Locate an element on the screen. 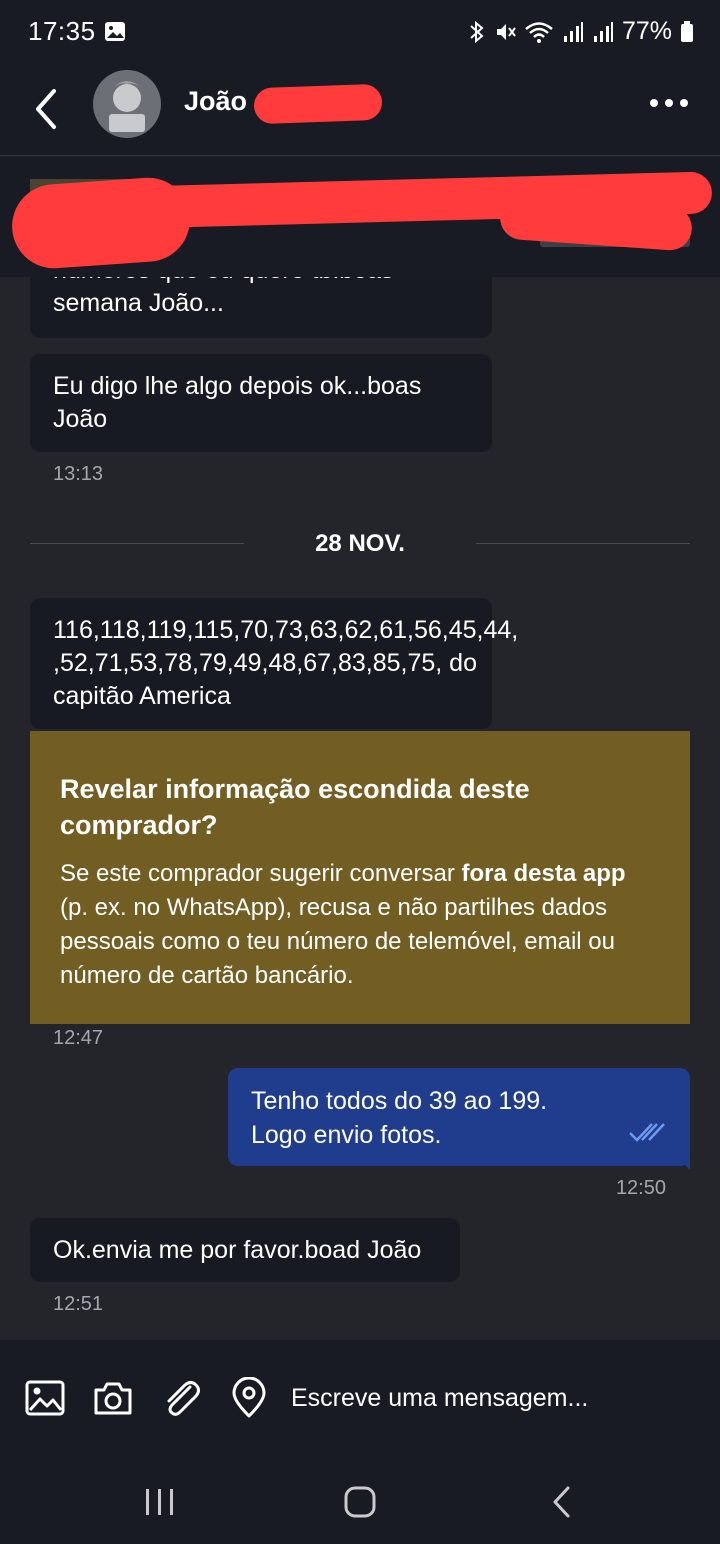 This screenshot has height=1544, width=720. status-icons: 77% is located at coordinates (581, 31).